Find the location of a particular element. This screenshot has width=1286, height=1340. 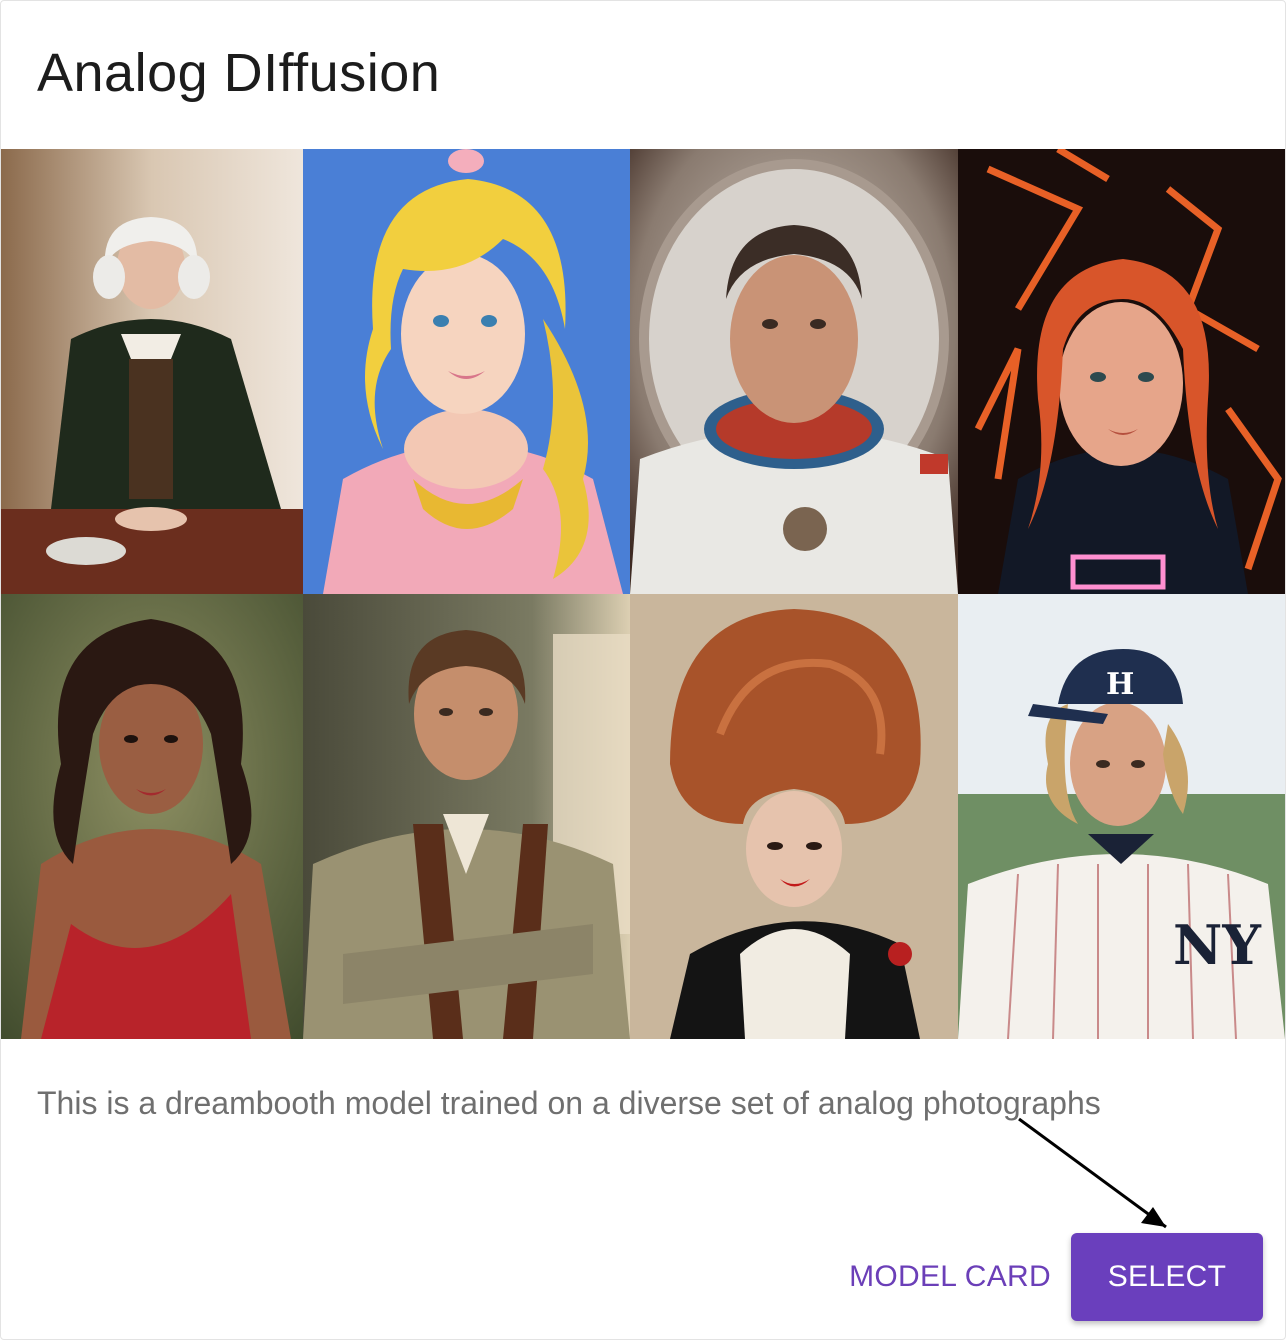

gallery-image-8: NY H is located at coordinates (1121, 816).